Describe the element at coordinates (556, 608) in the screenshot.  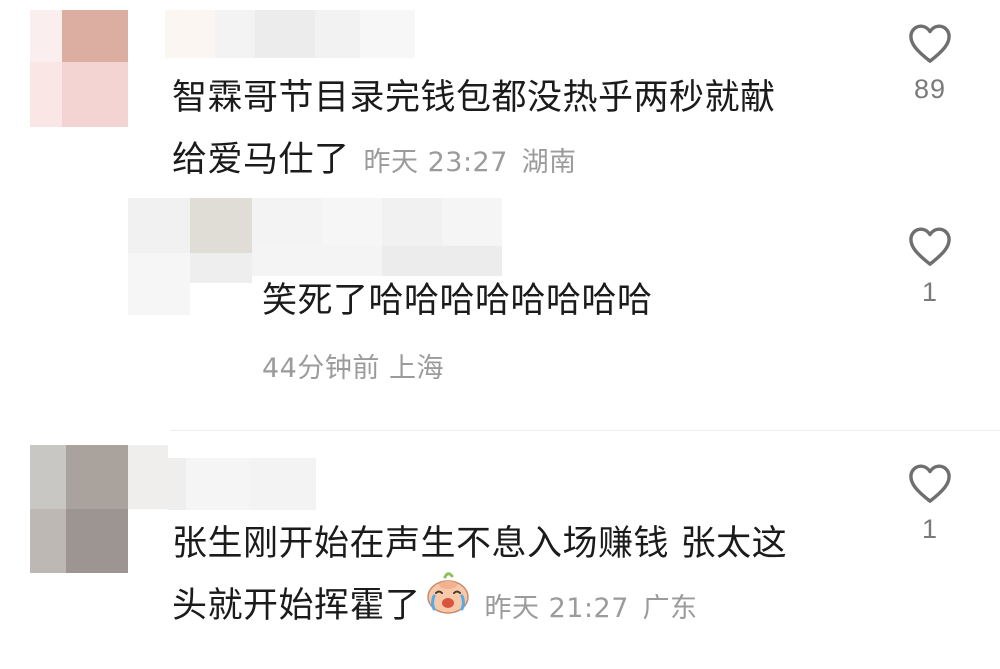
I see `comment-time: 昨天 21:27` at that location.